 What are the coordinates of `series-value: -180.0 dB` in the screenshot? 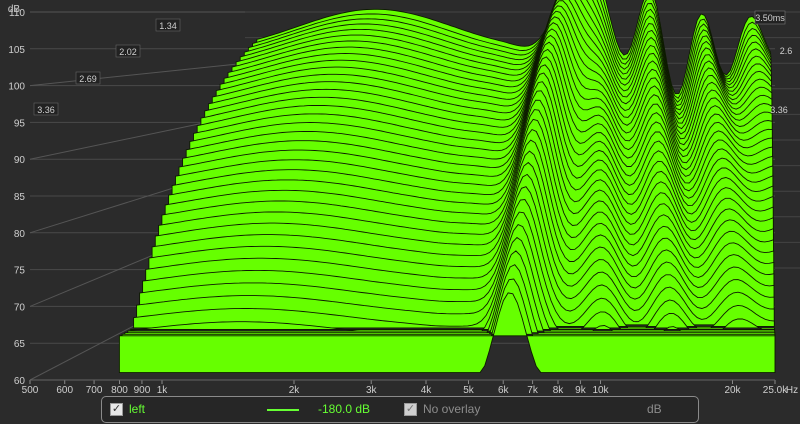 It's located at (344, 409).